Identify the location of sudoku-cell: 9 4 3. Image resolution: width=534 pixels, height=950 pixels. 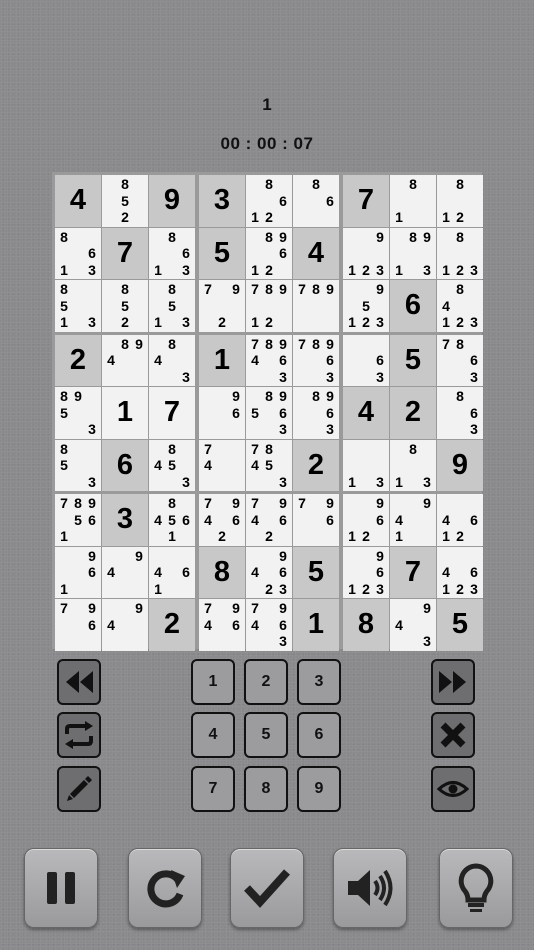
(413, 625).